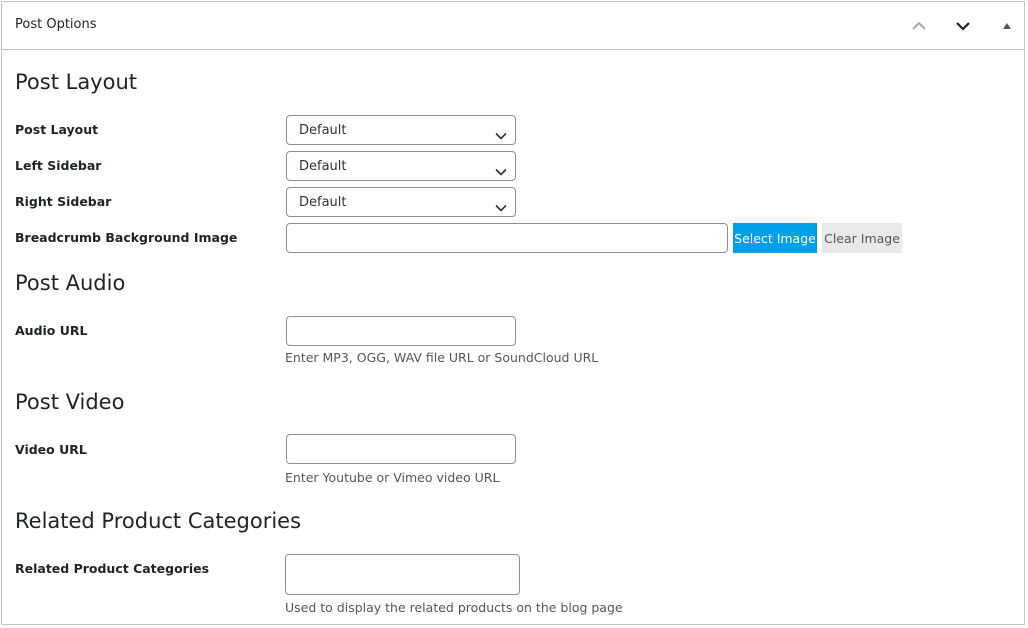 The height and width of the screenshot is (628, 1028). I want to click on panel-header: Post Options, so click(513, 26).